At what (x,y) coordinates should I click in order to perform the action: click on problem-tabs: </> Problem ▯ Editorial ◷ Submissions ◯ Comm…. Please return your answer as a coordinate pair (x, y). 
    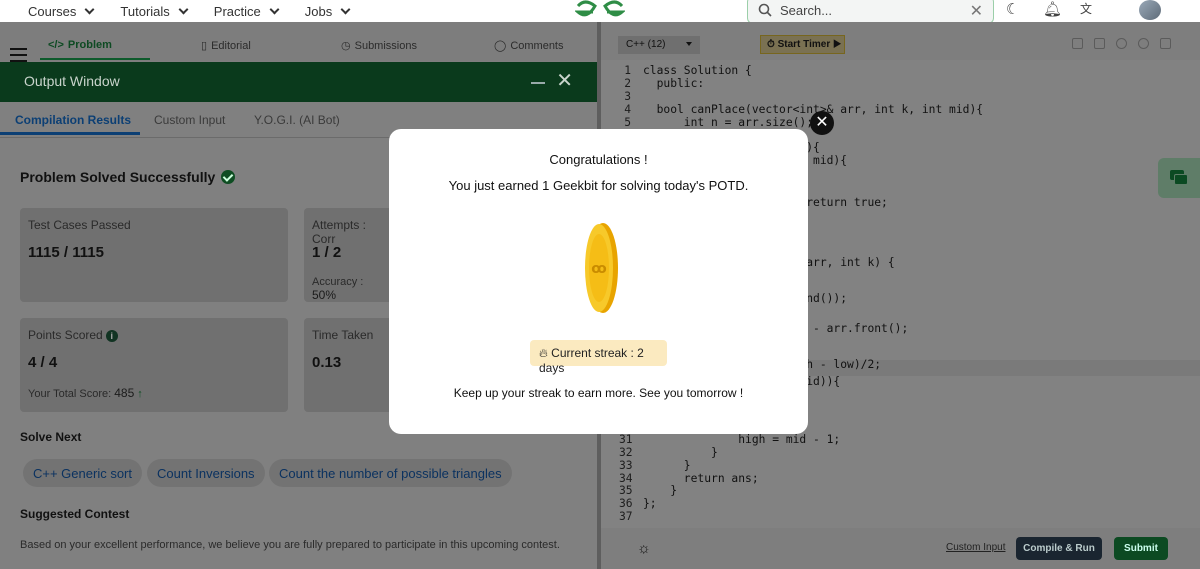
    Looking at the image, I should click on (298, 41).